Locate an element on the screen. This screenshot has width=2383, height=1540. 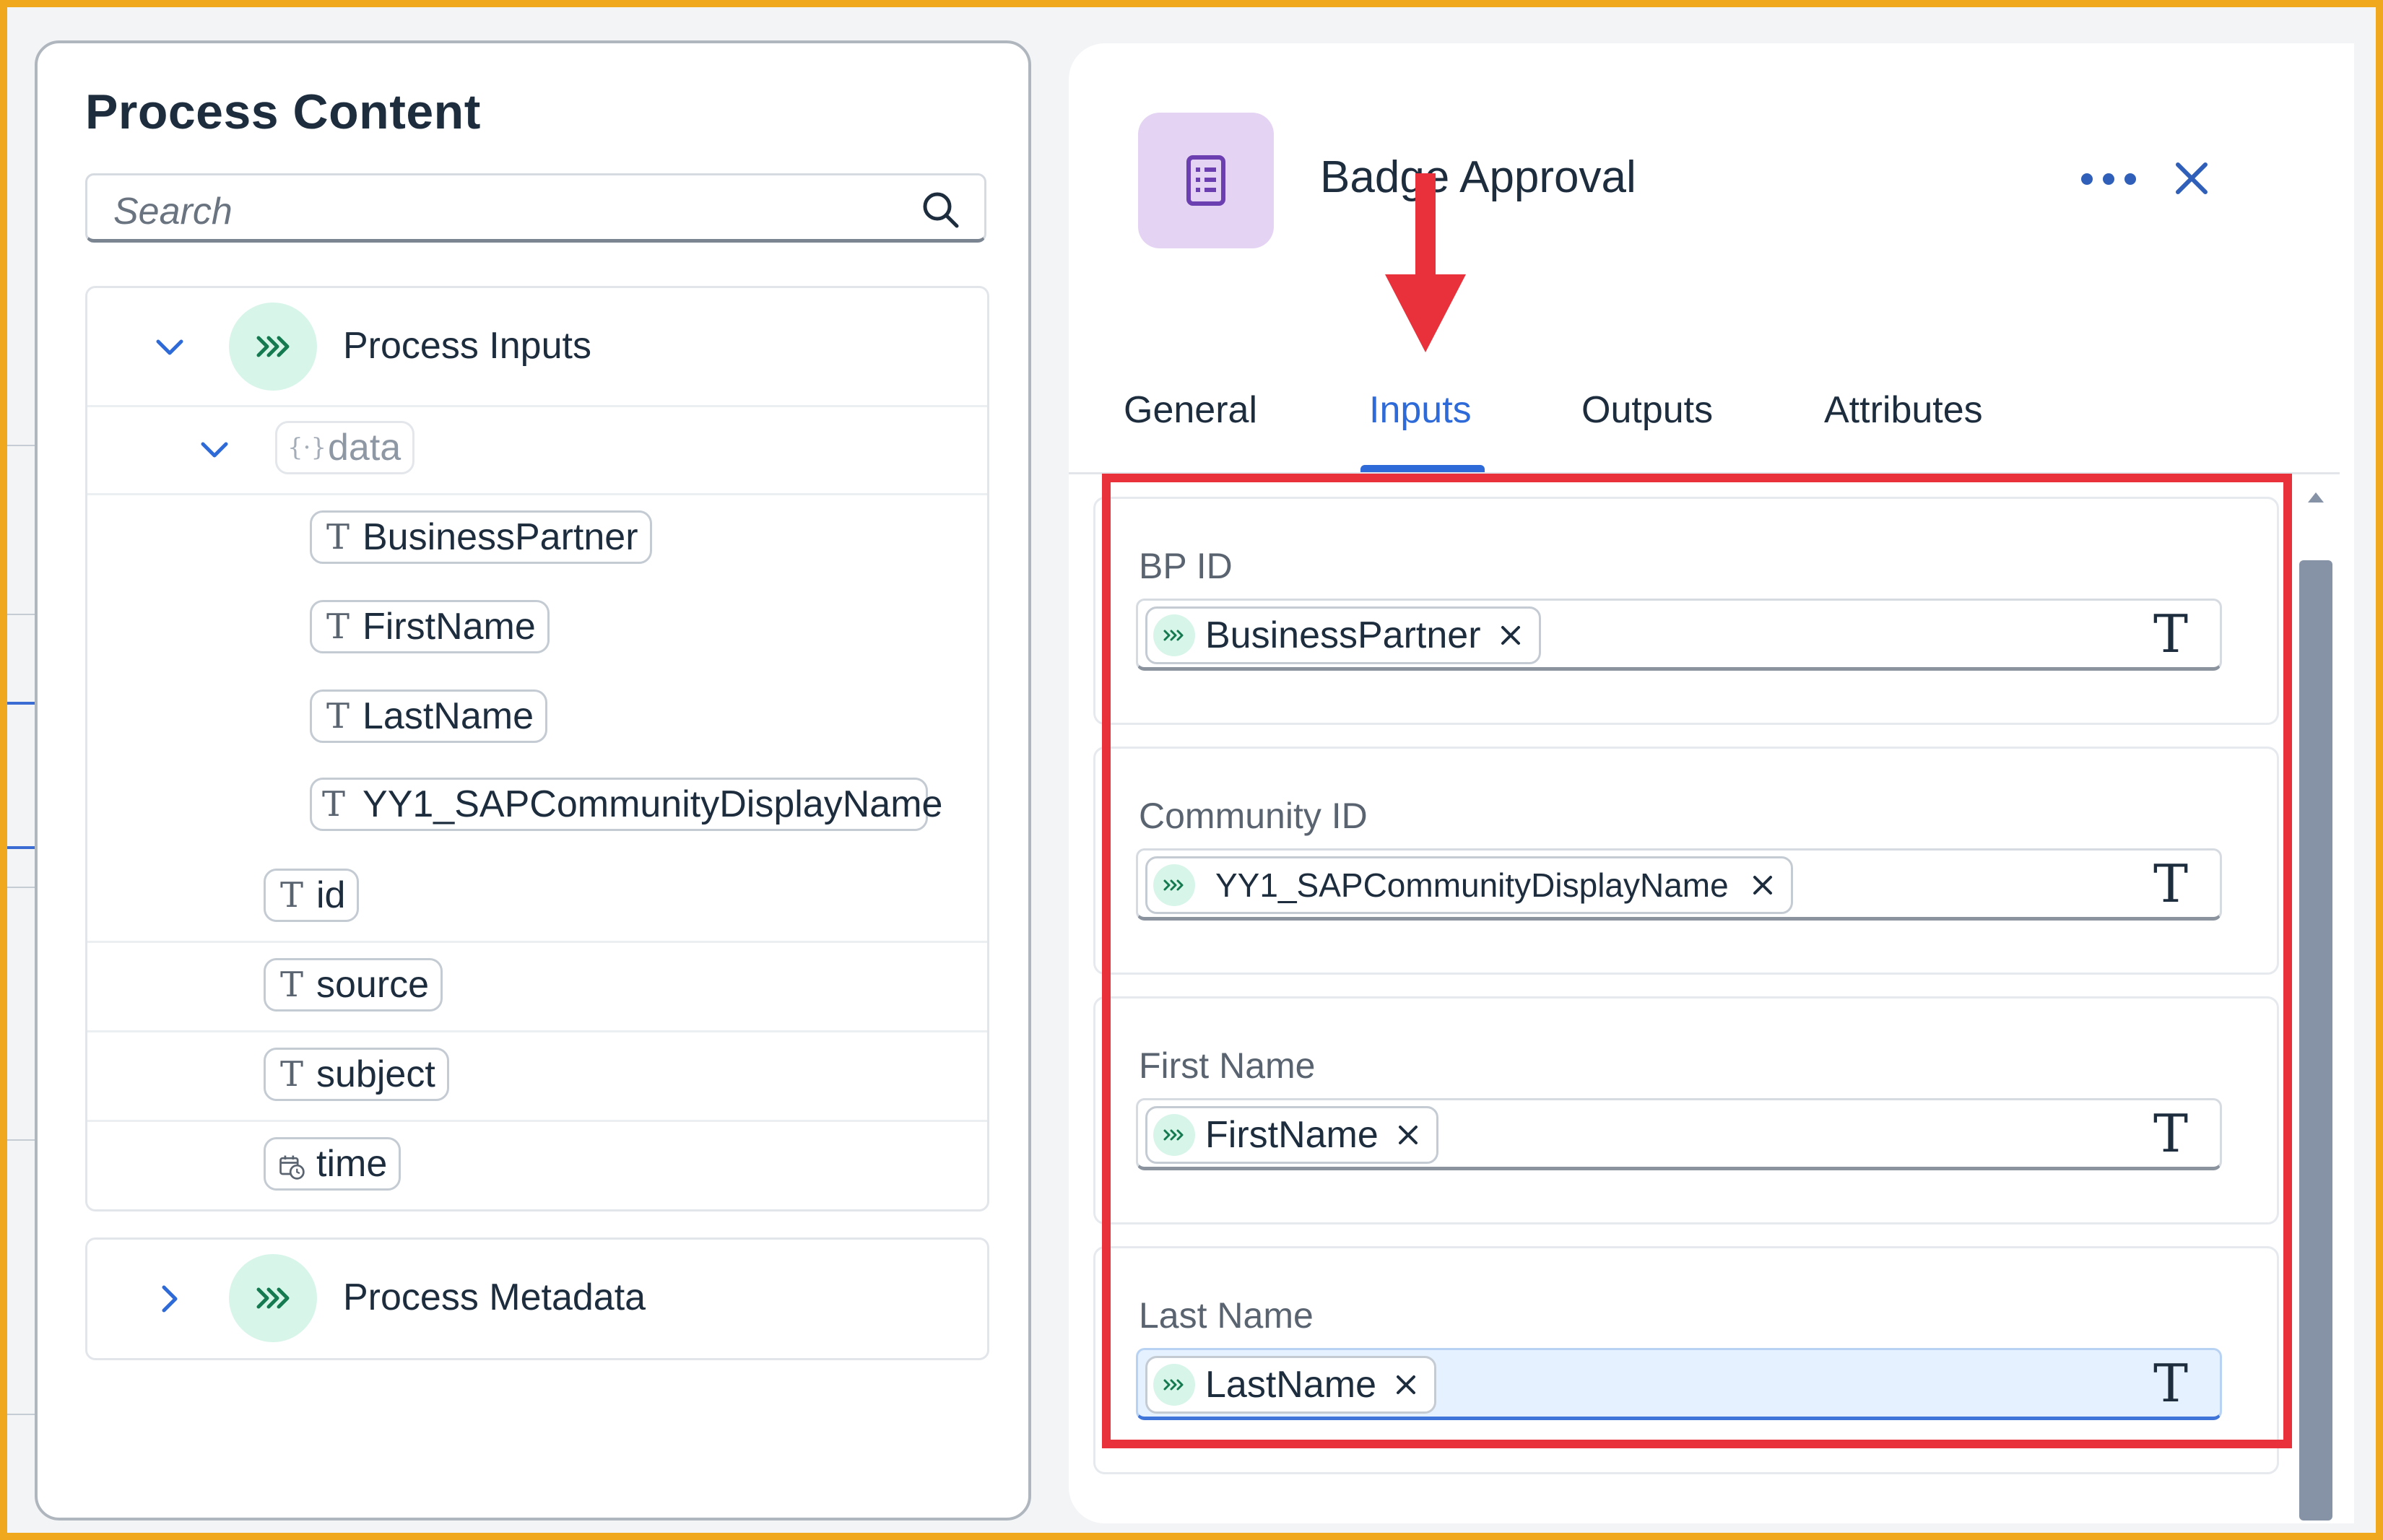
scrollbar-thumb is located at coordinates (2315, 1040).